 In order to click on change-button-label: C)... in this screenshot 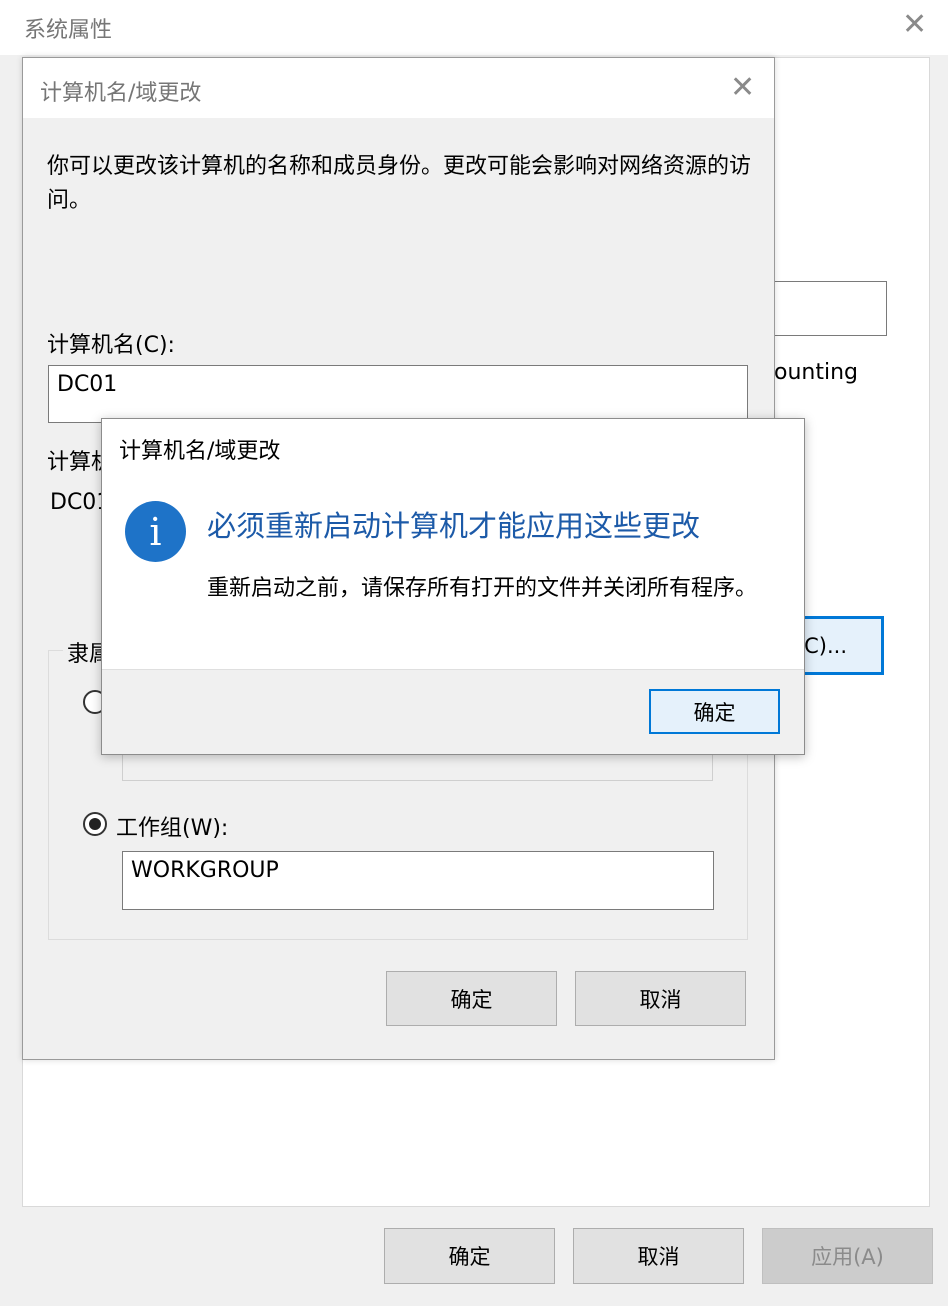, I will do `click(825, 645)`.